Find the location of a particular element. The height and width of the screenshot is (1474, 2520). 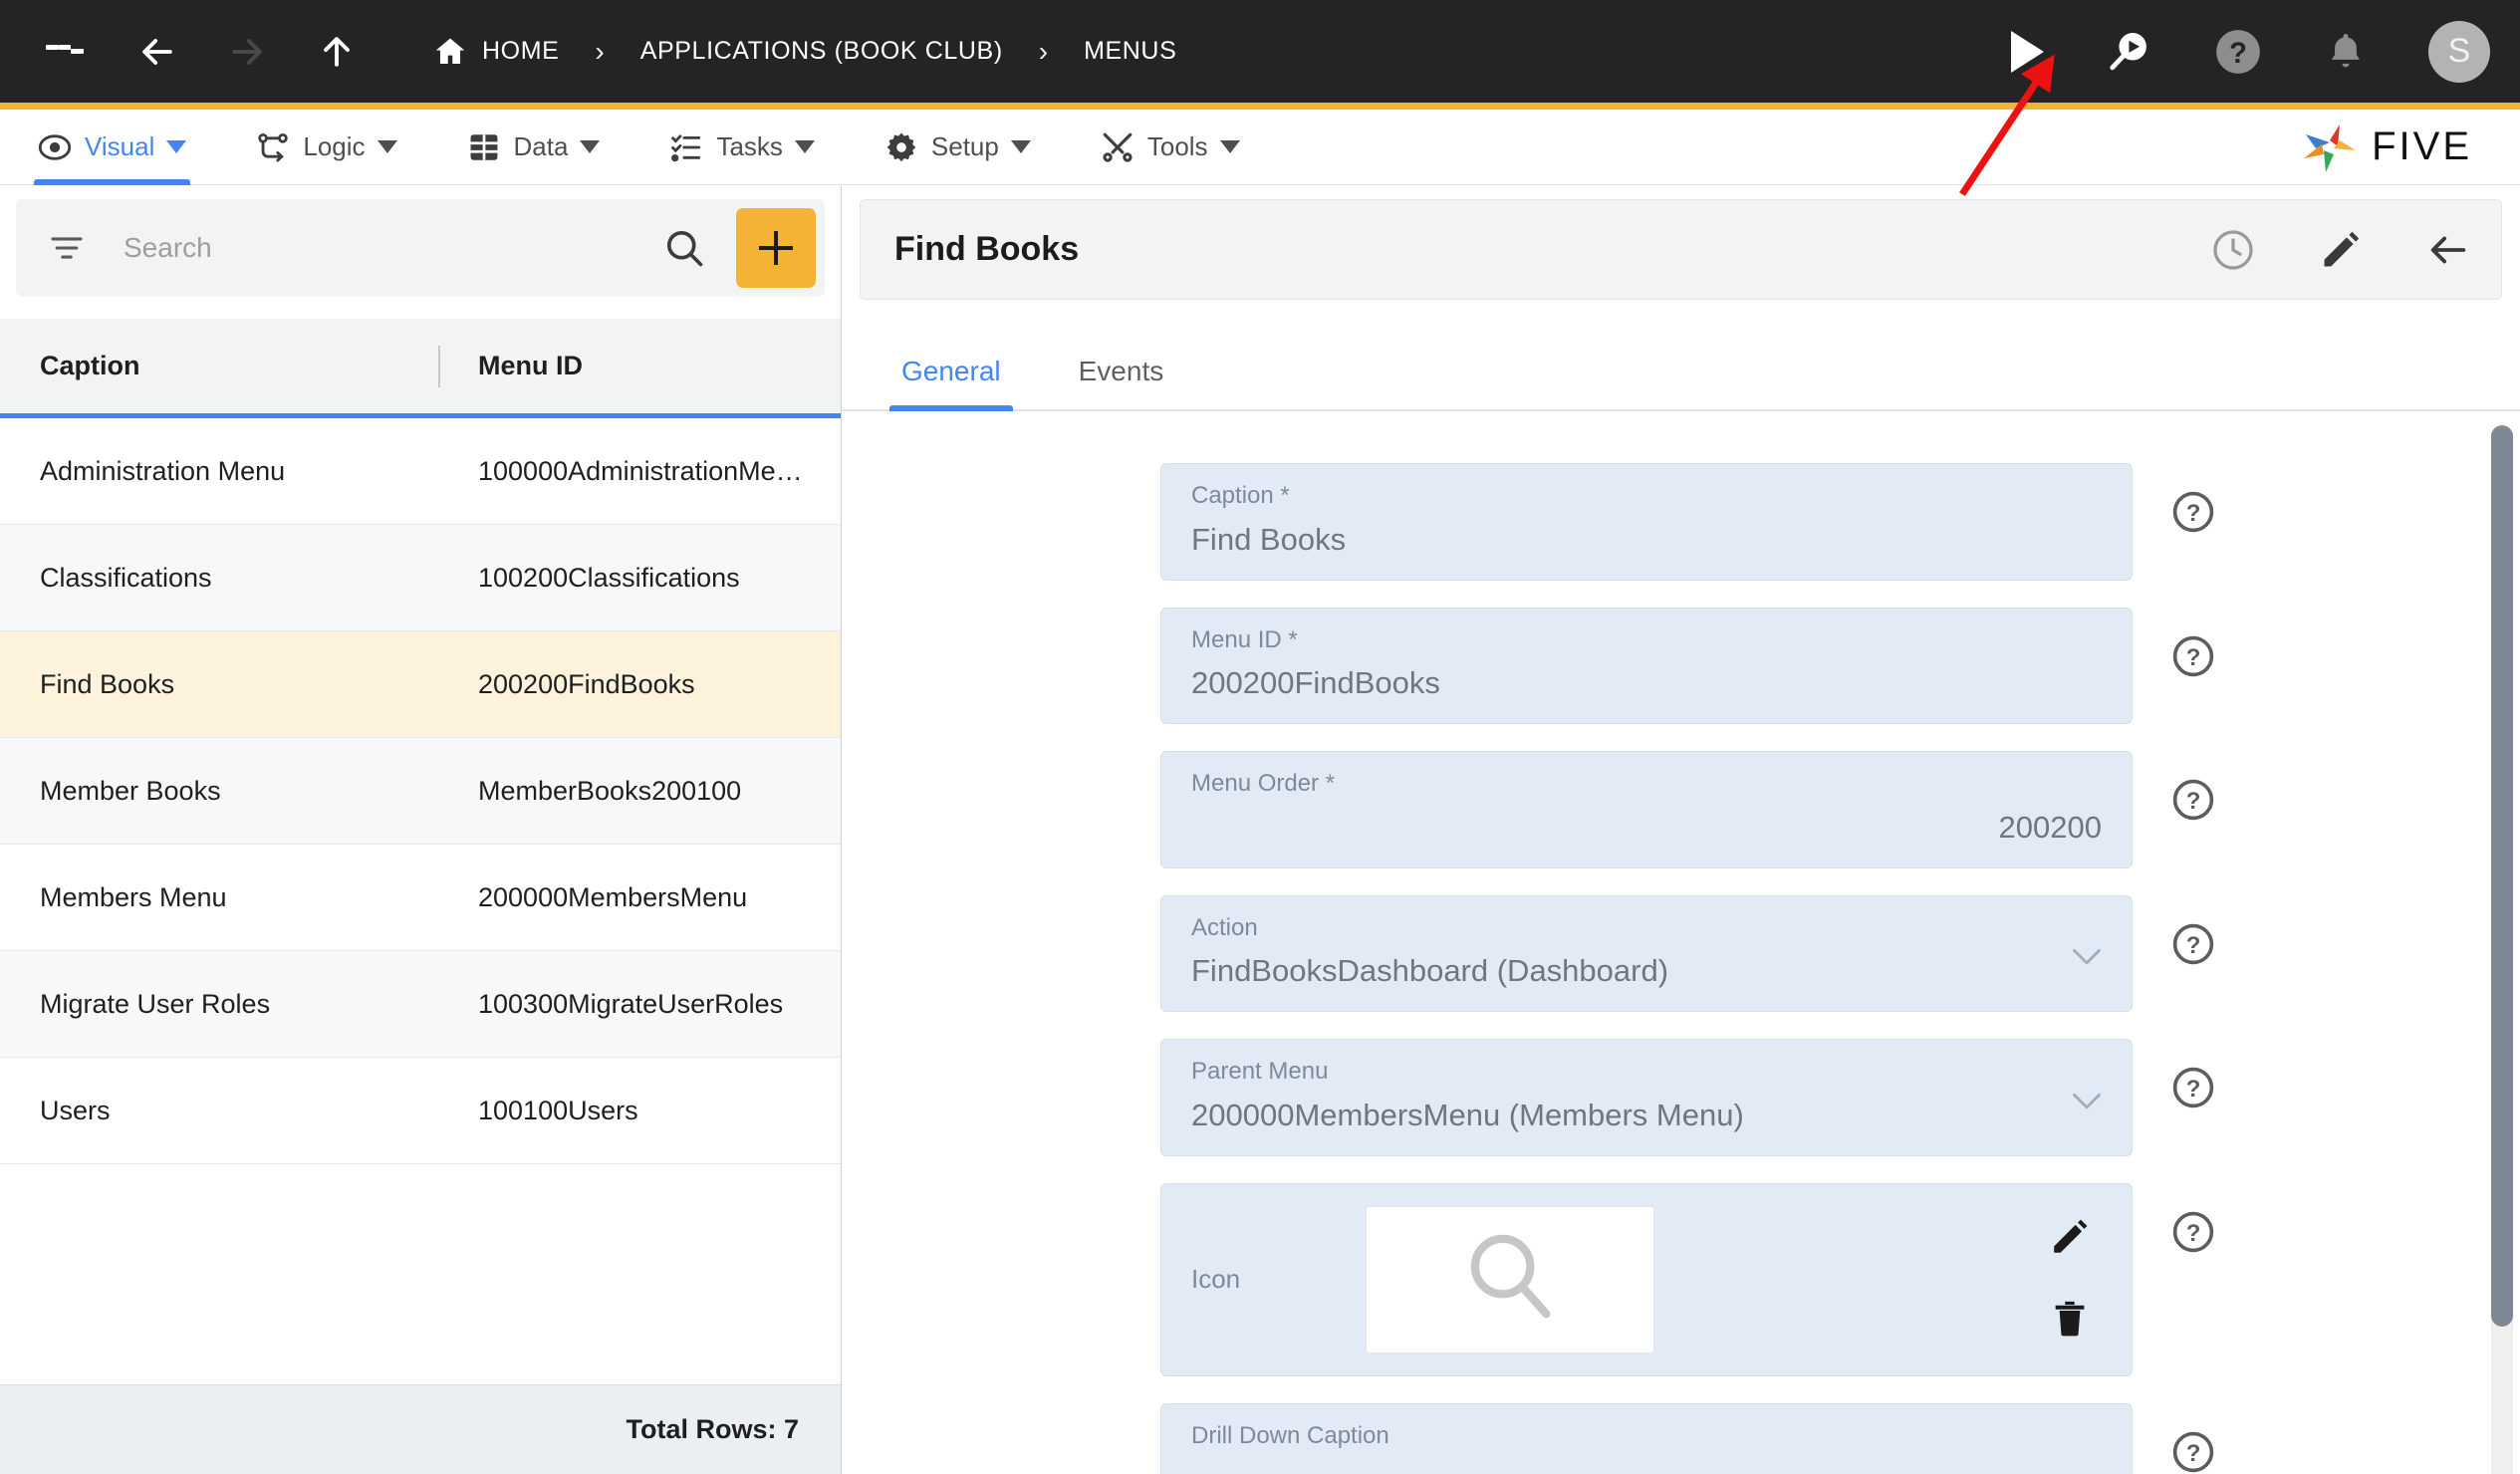

arrow-up-icon is located at coordinates (337, 52).